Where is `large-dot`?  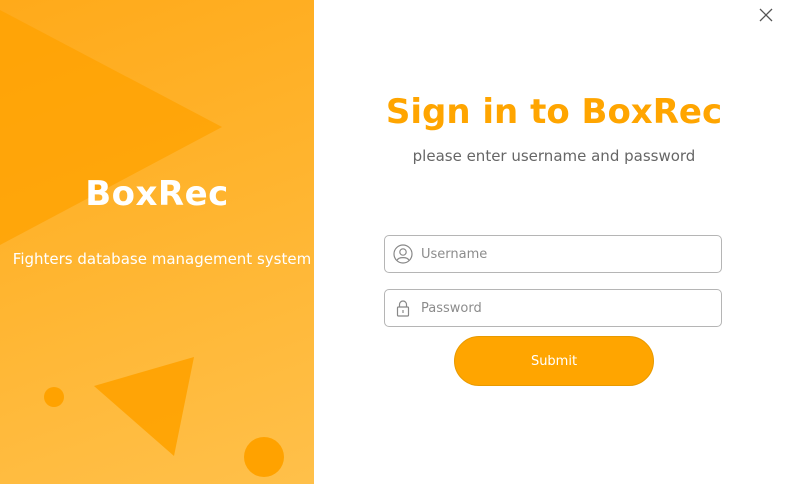
large-dot is located at coordinates (264, 457).